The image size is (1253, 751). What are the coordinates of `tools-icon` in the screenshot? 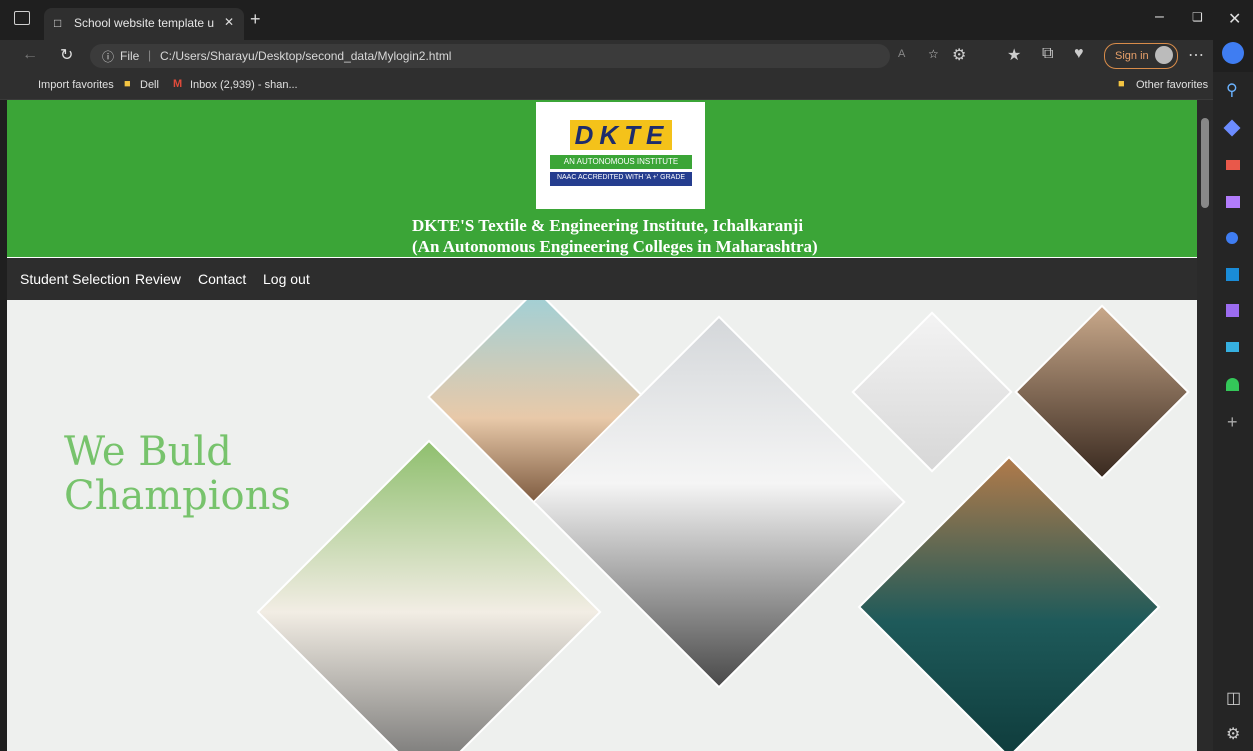 It's located at (1233, 165).